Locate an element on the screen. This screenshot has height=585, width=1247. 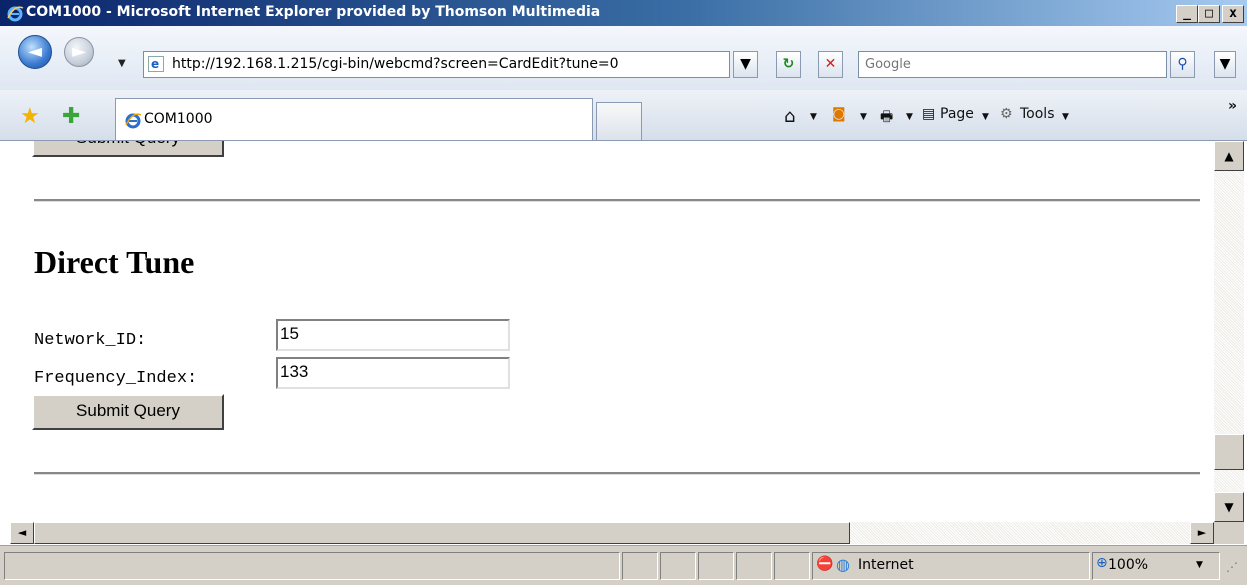
feeds-dropdown-icon: ▼ is located at coordinates (863, 117).